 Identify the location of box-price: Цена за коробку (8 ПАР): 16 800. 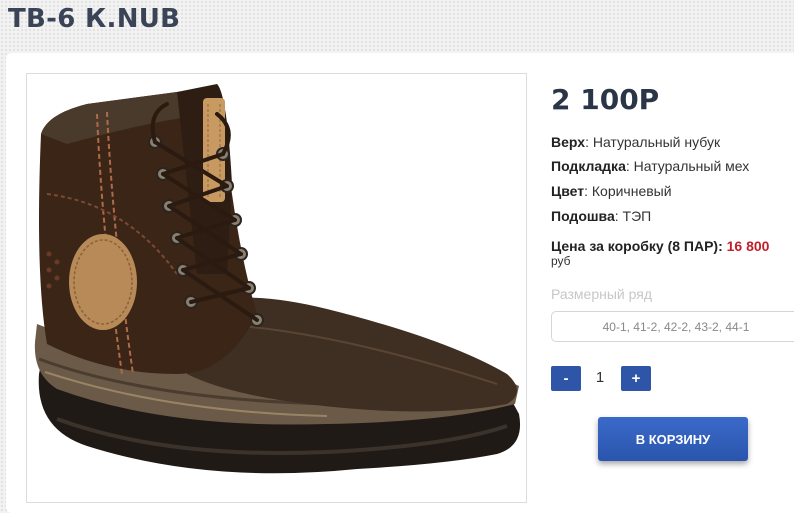
(660, 246).